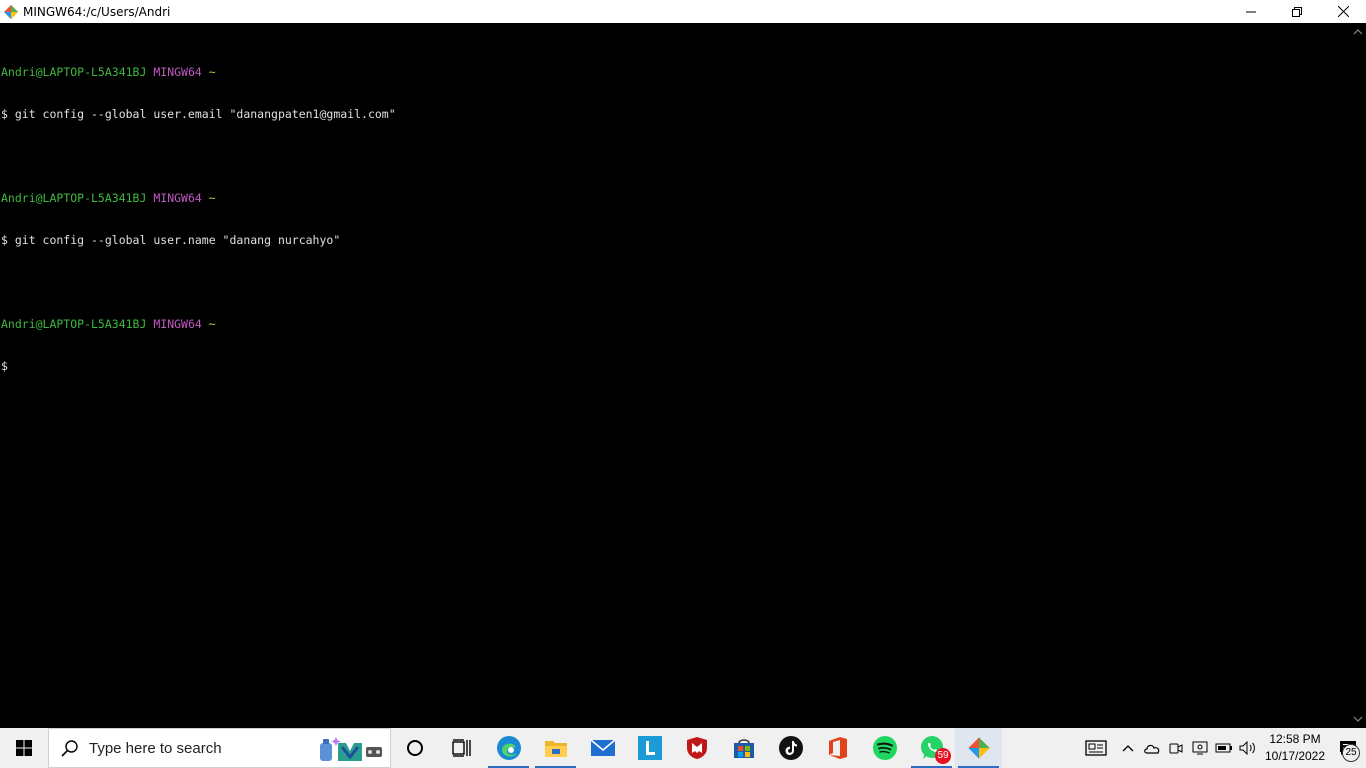  I want to click on title-bar: MINGW64:/c/Users/Andri, so click(683, 11).